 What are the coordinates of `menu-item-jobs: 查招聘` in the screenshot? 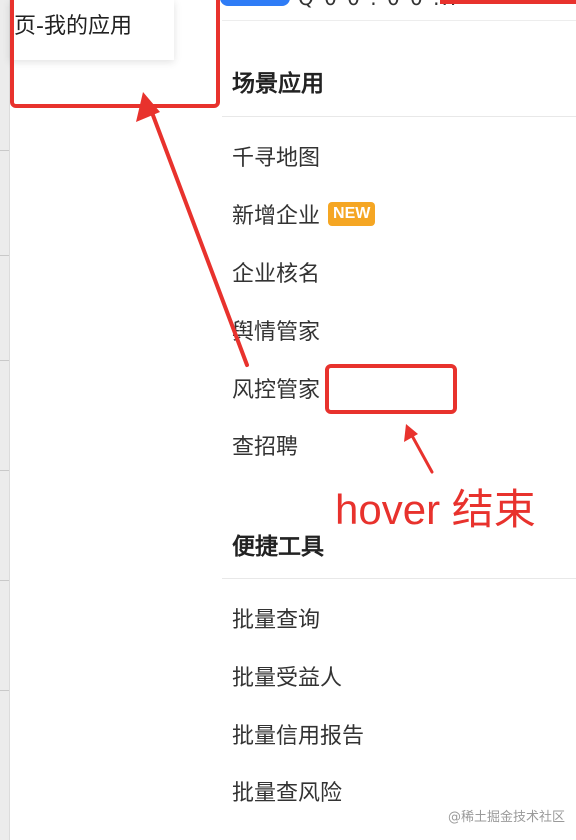 It's located at (265, 445).